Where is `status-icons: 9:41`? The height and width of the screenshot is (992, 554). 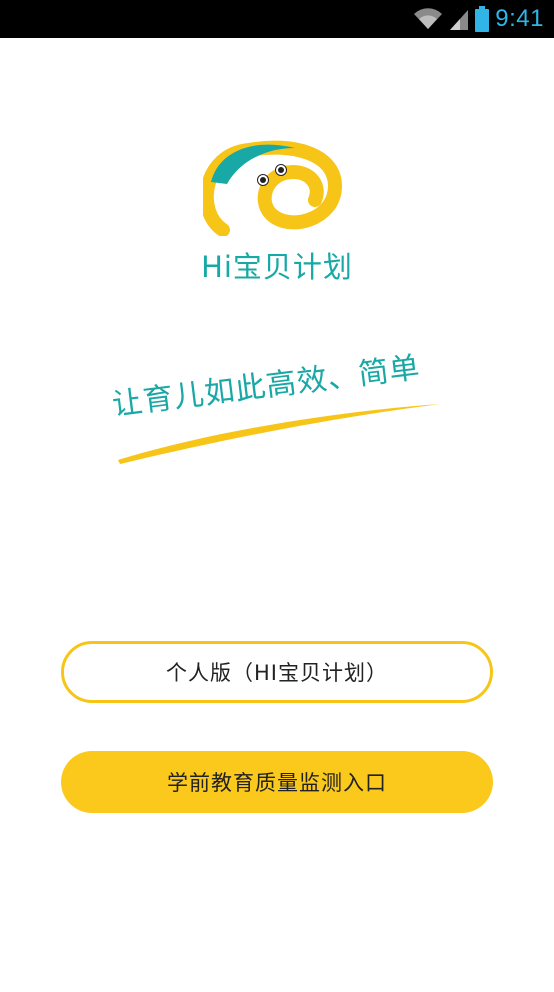 status-icons: 9:41 is located at coordinates (478, 19).